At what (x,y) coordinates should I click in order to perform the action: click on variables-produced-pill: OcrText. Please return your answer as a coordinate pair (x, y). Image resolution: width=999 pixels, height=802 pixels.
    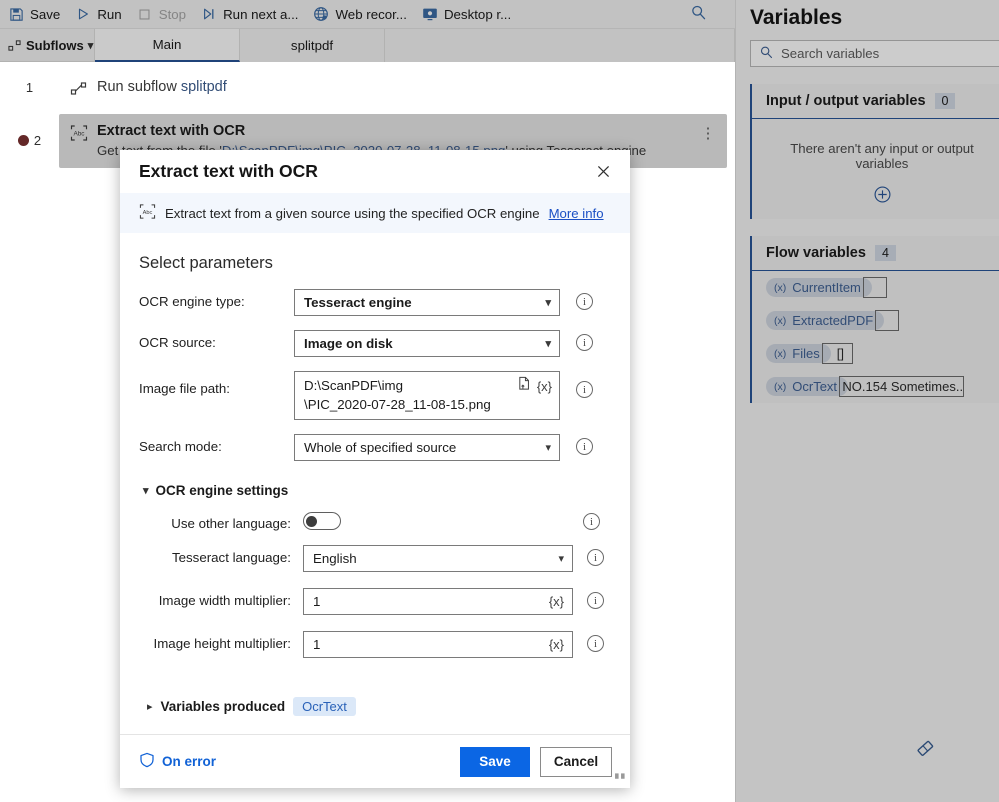
    Looking at the image, I should click on (324, 706).